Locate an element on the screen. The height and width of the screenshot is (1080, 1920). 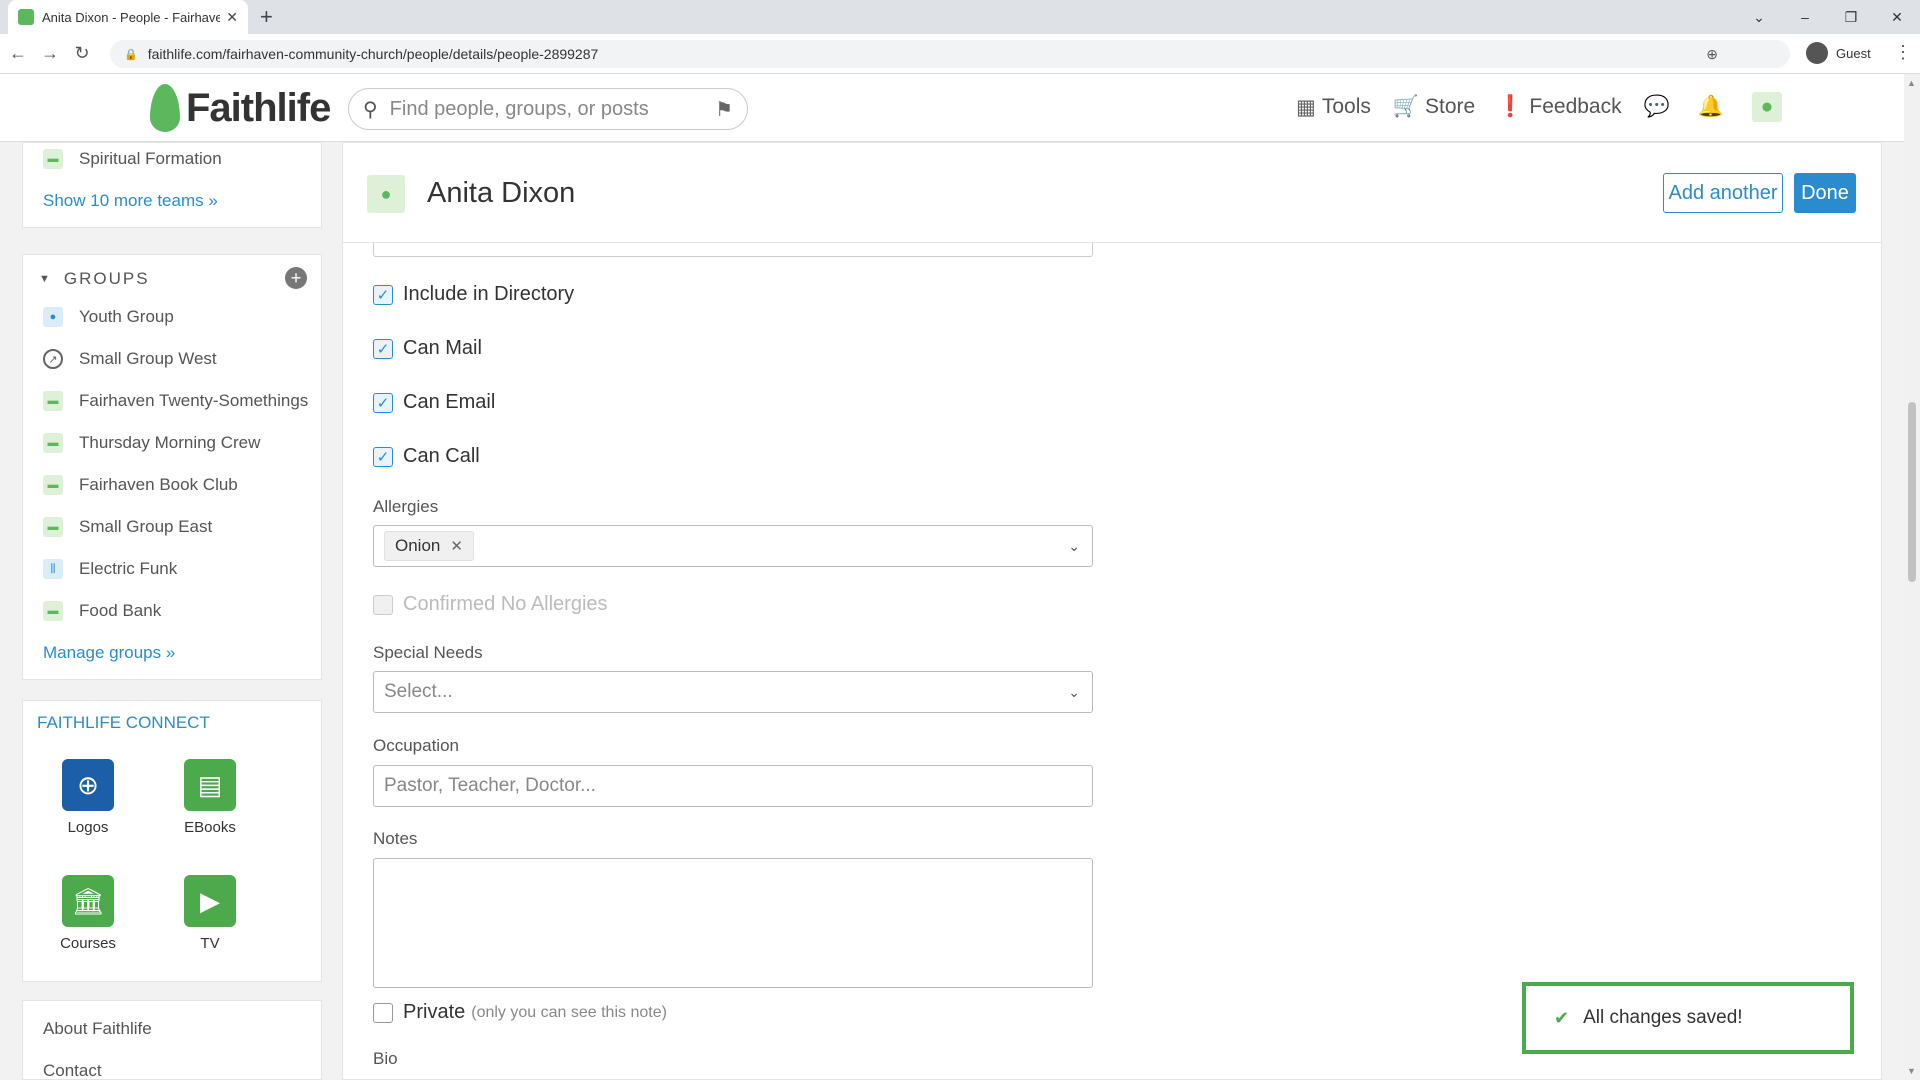
sidebar-item-group: ▬ Small Group East is located at coordinates (127, 527).